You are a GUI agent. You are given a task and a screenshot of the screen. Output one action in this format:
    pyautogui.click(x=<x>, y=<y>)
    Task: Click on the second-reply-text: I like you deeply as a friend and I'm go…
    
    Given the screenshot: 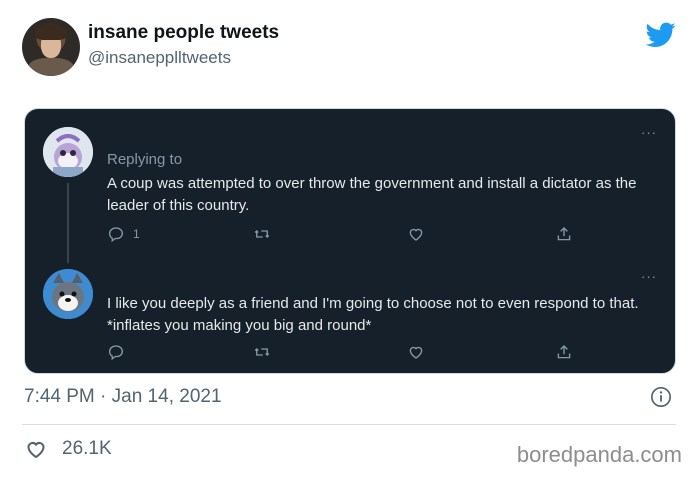 What is the action you would take?
    pyautogui.click(x=373, y=314)
    